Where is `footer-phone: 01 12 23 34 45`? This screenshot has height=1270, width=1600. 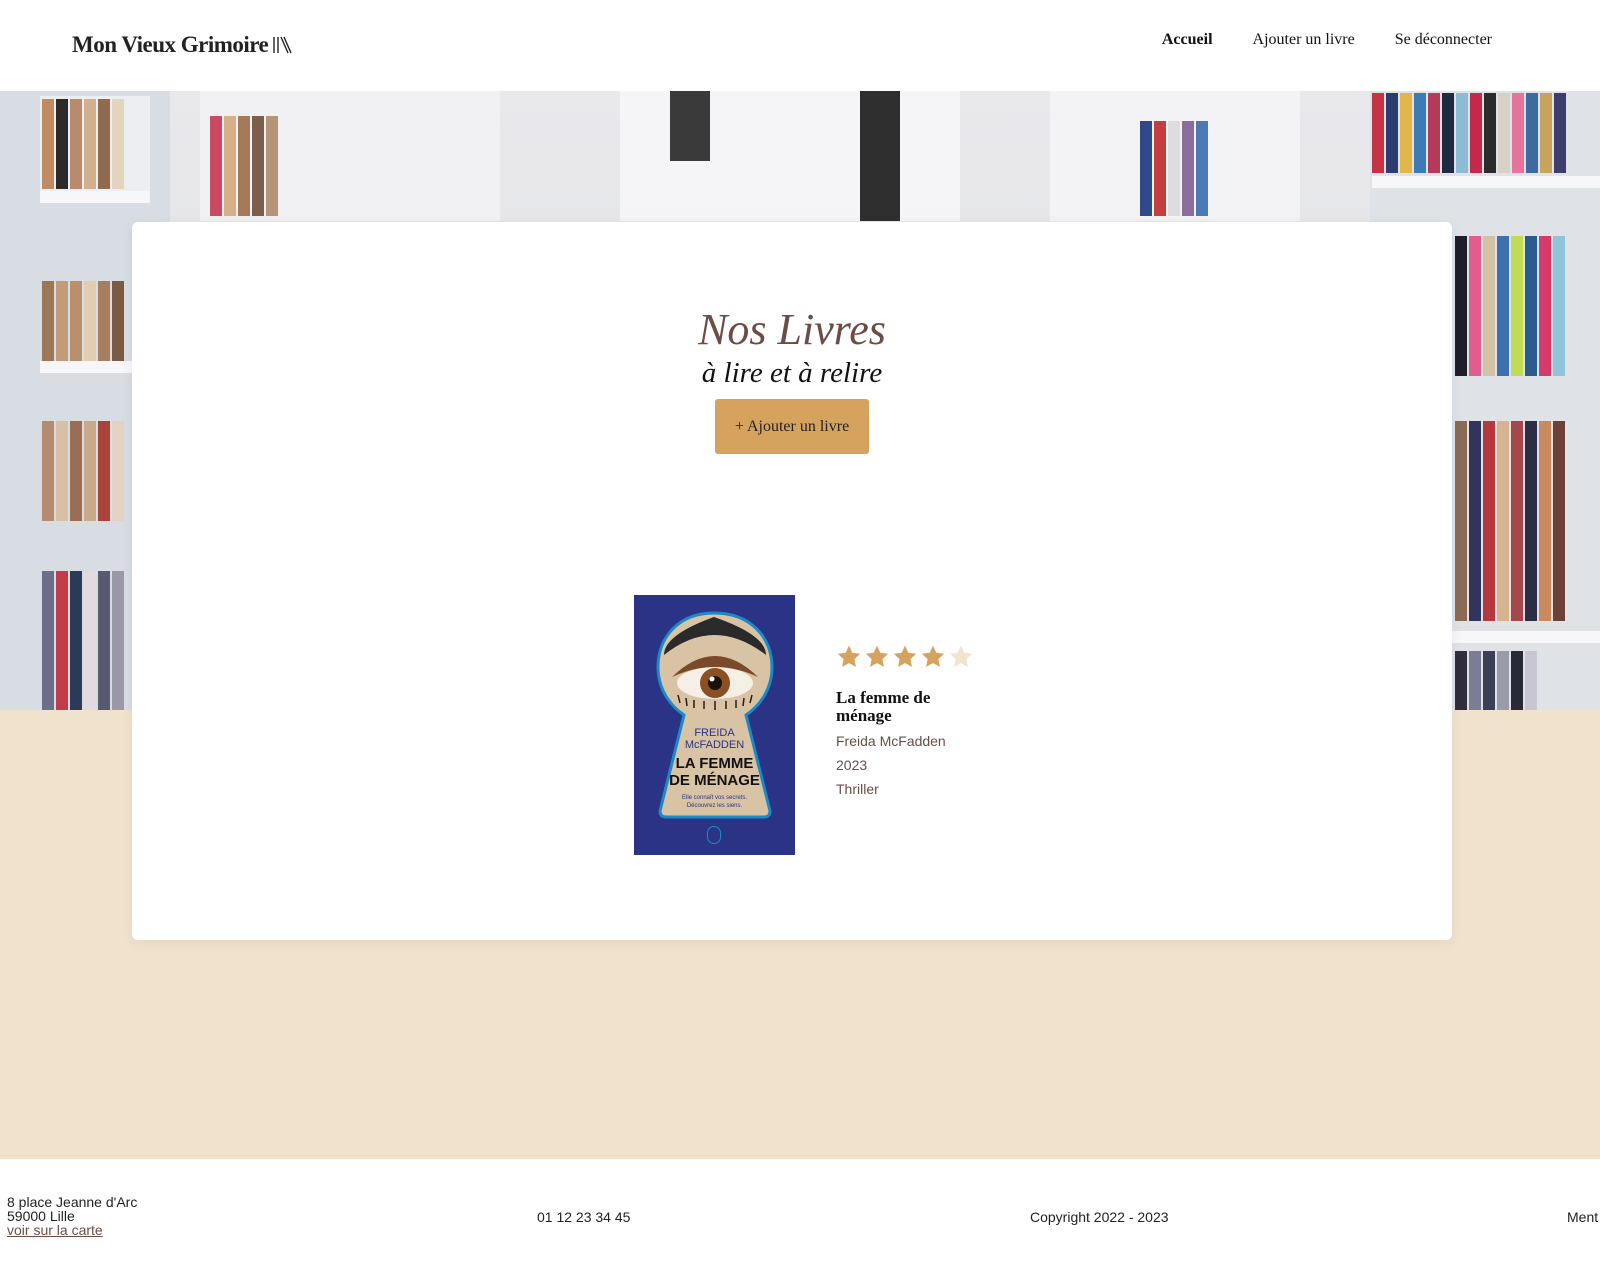
footer-phone: 01 12 23 34 45 is located at coordinates (584, 1217).